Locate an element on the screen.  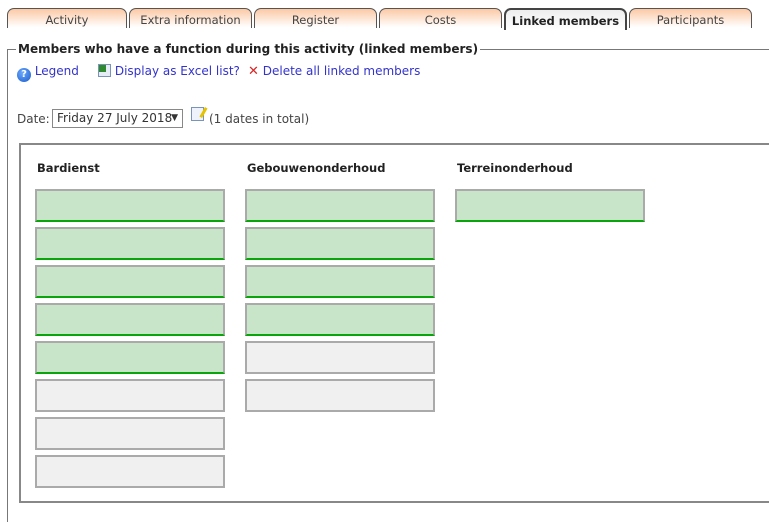
date-select: Friday 27 July 2018 ▼ is located at coordinates (117, 118).